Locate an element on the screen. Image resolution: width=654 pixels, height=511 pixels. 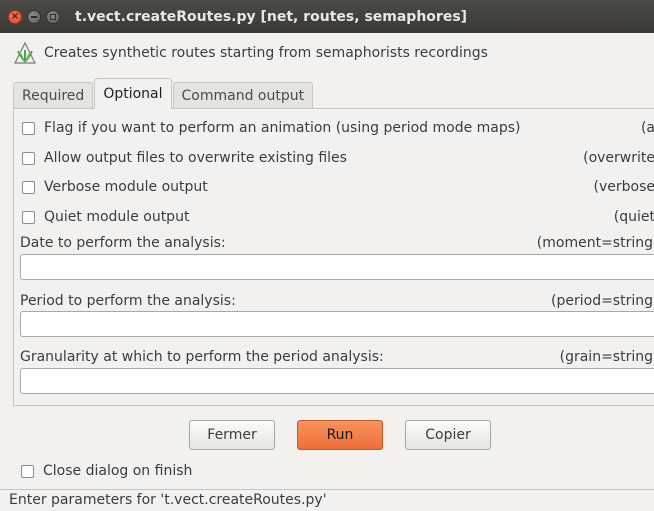
option-verbose: Verbose module output (verbose is located at coordinates (338, 187).